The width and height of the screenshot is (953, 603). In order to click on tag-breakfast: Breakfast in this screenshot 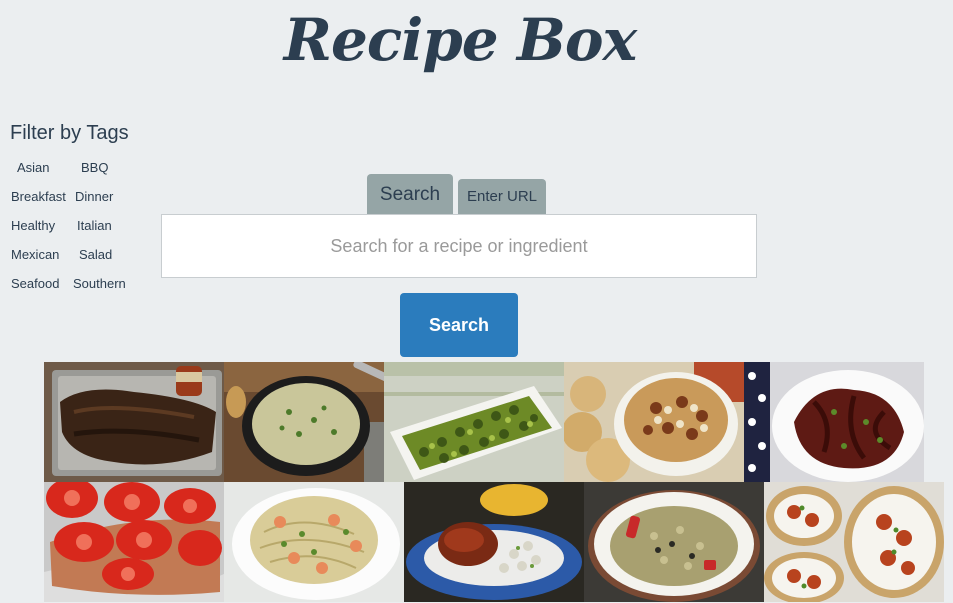, I will do `click(38, 196)`.